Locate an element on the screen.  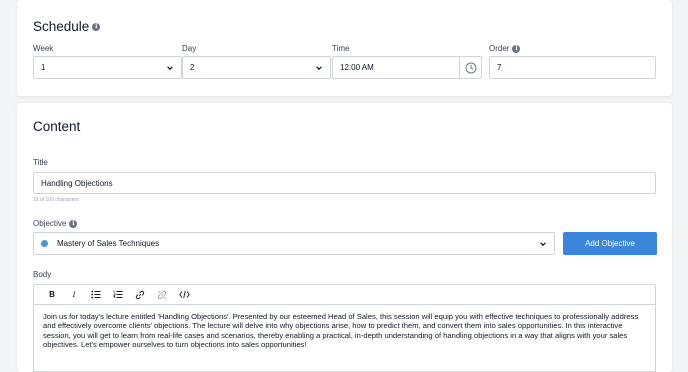
order-label-text: Order is located at coordinates (499, 48).